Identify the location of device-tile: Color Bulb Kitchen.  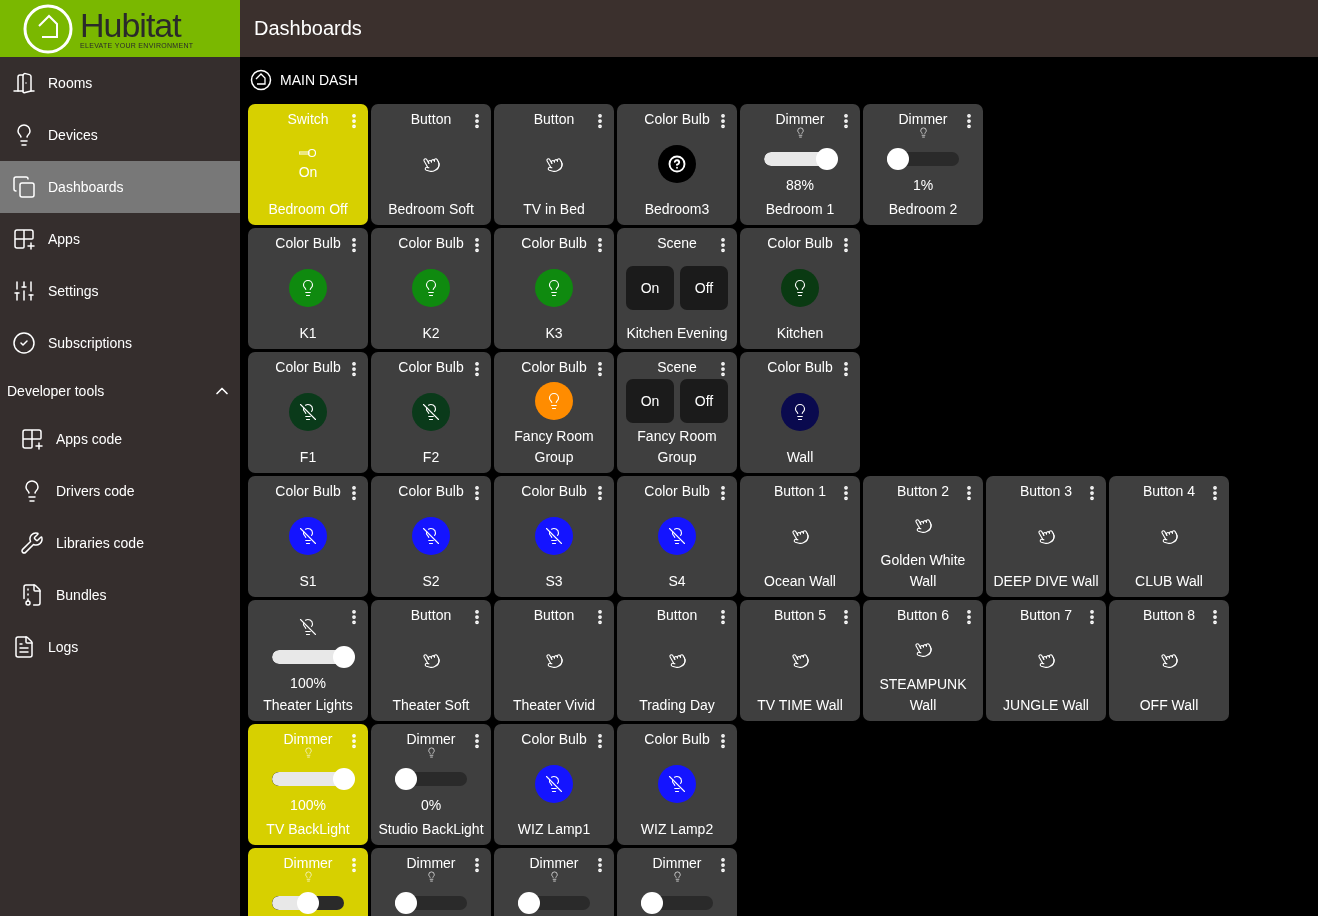
(800, 288).